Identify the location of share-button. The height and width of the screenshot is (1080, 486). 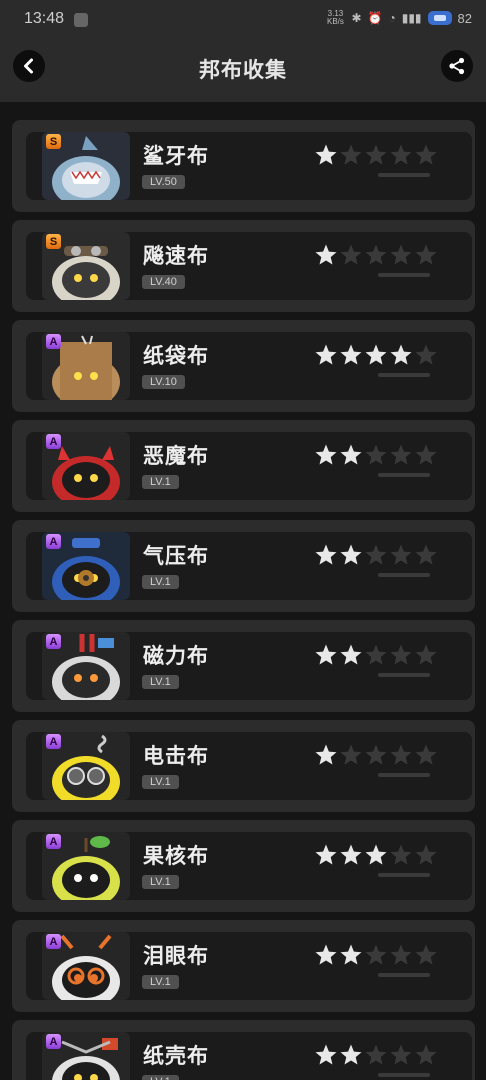
(457, 66).